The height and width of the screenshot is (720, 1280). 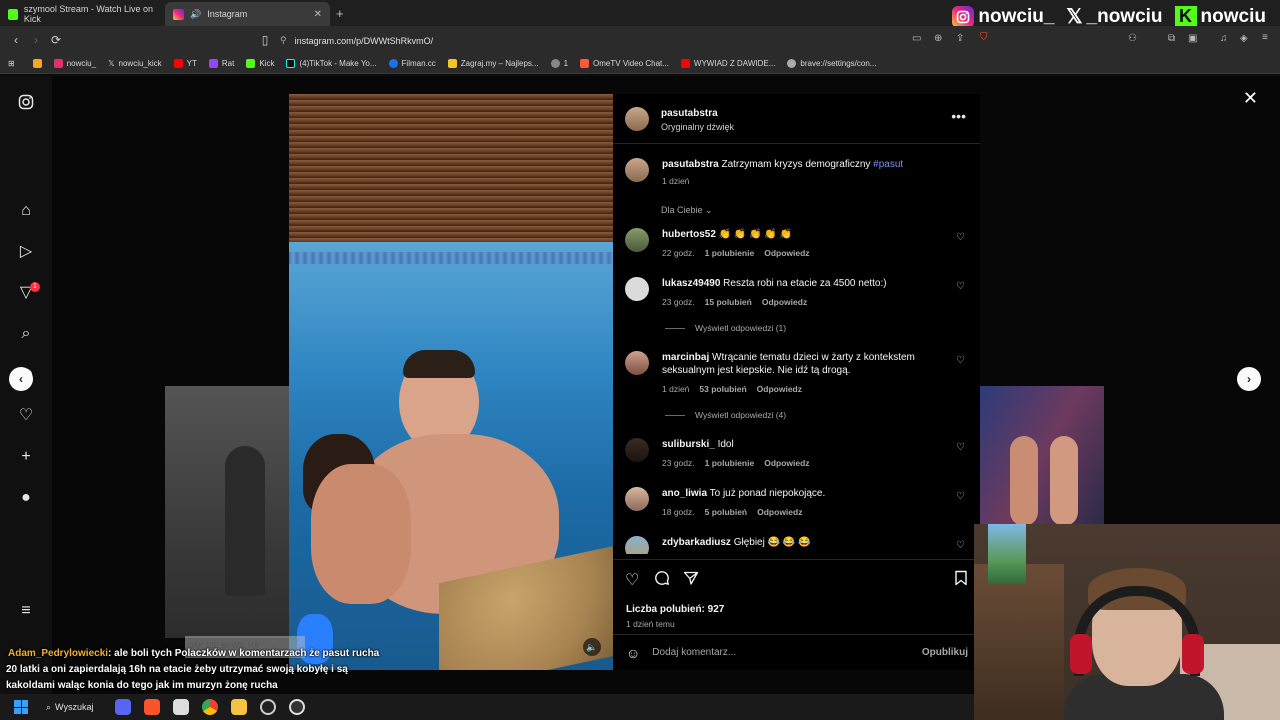 What do you see at coordinates (945, 652) in the screenshot?
I see `publish-button: Opublikuj` at bounding box center [945, 652].